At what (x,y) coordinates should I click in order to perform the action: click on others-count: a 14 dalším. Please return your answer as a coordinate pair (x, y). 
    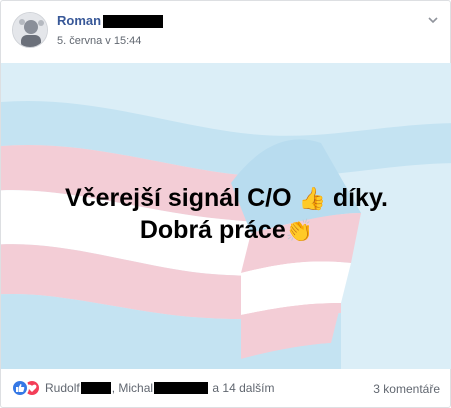
    Looking at the image, I should click on (243, 388).